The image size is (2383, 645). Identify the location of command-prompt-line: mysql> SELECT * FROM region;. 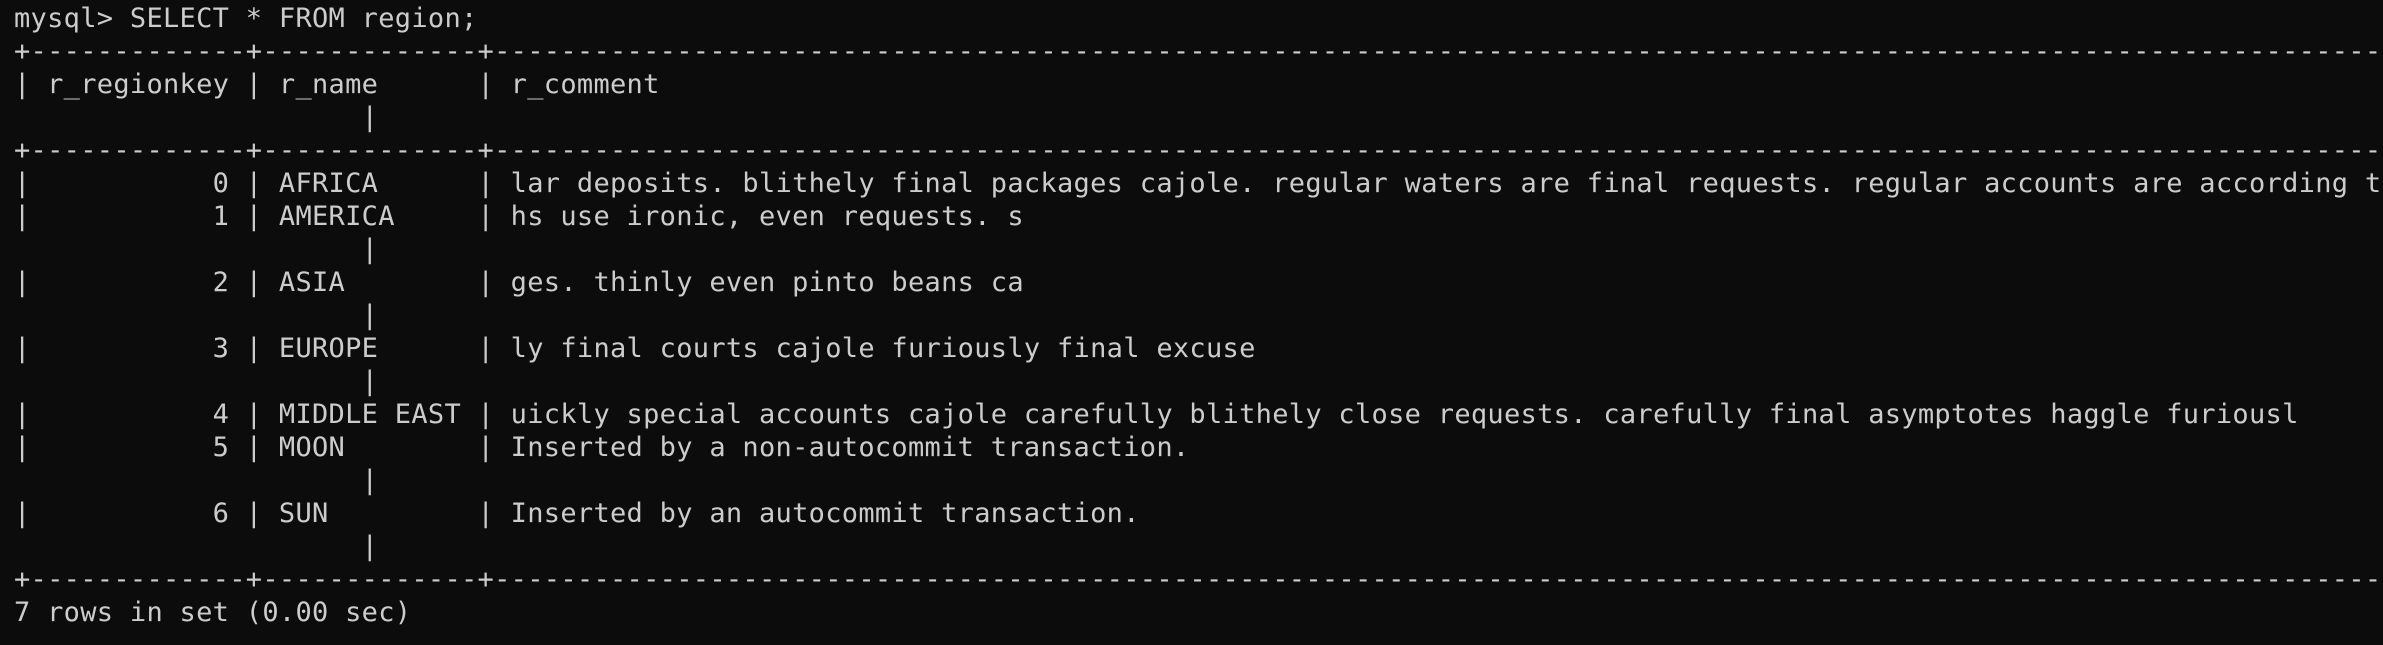
(246, 18).